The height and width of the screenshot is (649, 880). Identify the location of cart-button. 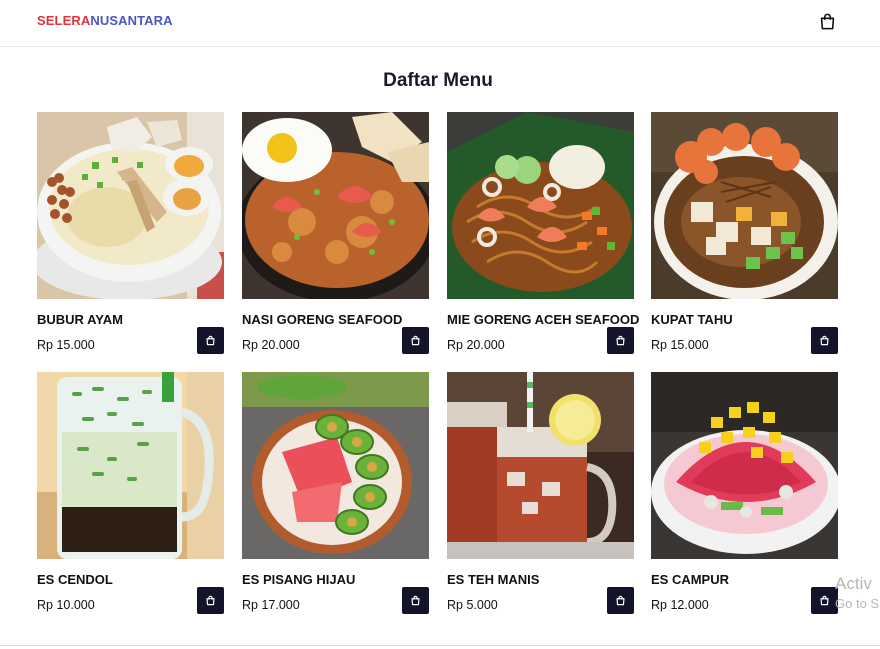
(827, 21).